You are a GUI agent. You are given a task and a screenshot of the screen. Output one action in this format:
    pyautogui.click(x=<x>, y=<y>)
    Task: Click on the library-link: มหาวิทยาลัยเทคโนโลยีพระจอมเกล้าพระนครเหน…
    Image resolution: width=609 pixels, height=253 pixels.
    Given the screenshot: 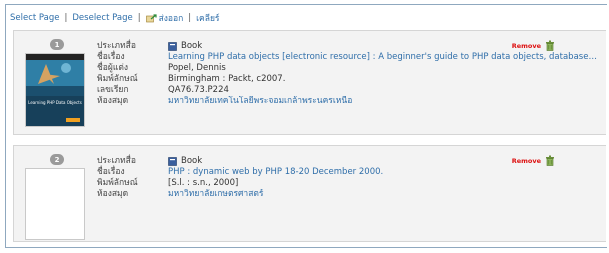 What is the action you would take?
    pyautogui.click(x=383, y=101)
    